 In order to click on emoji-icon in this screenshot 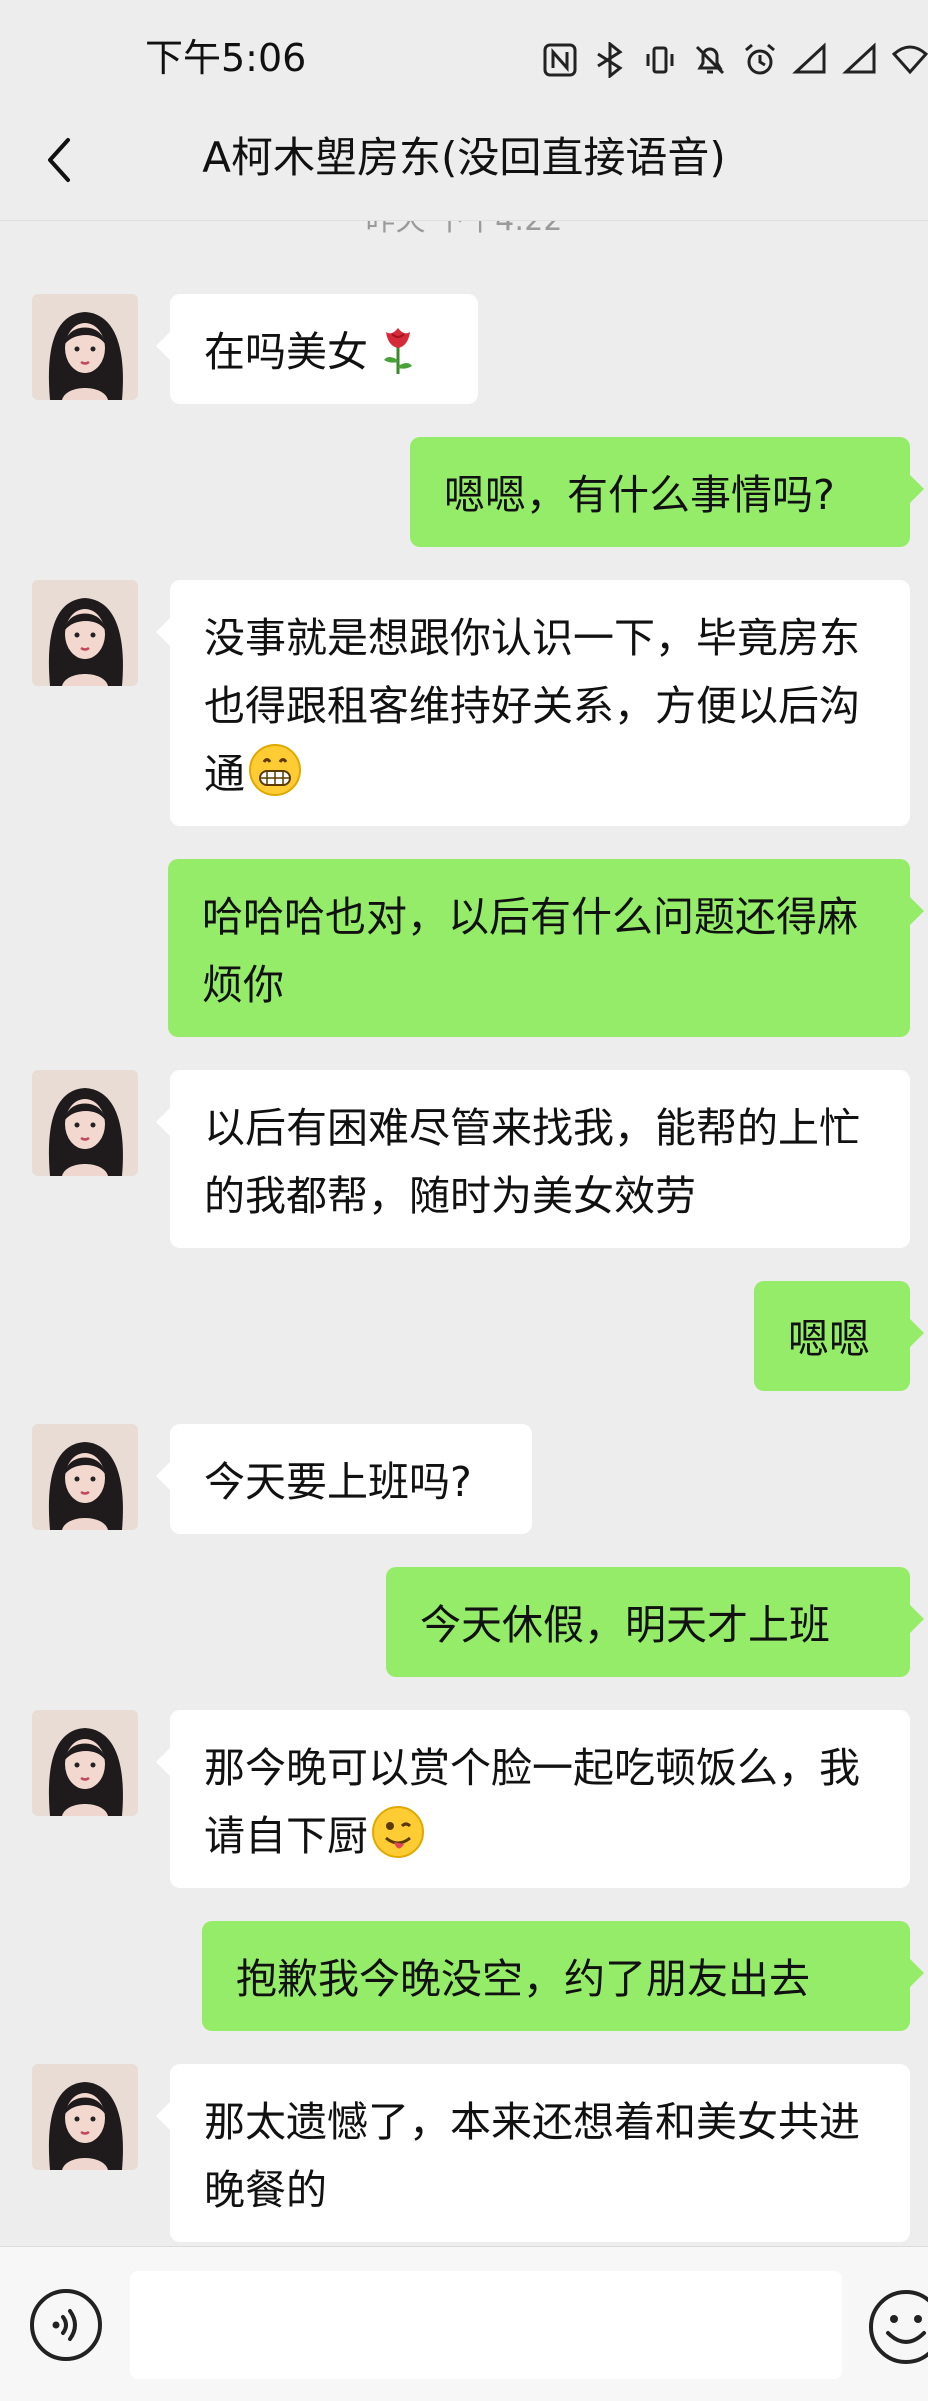, I will do `click(898, 2327)`.